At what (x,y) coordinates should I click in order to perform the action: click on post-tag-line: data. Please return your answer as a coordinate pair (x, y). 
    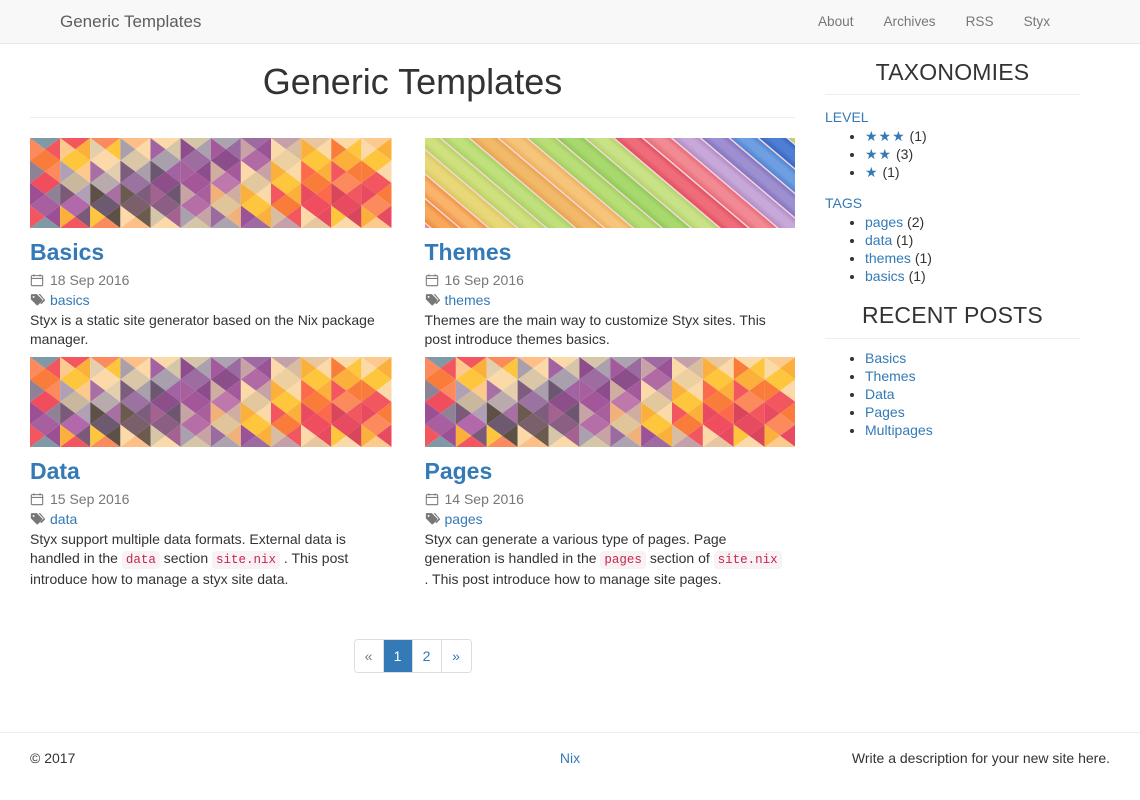
    Looking at the image, I should click on (211, 519).